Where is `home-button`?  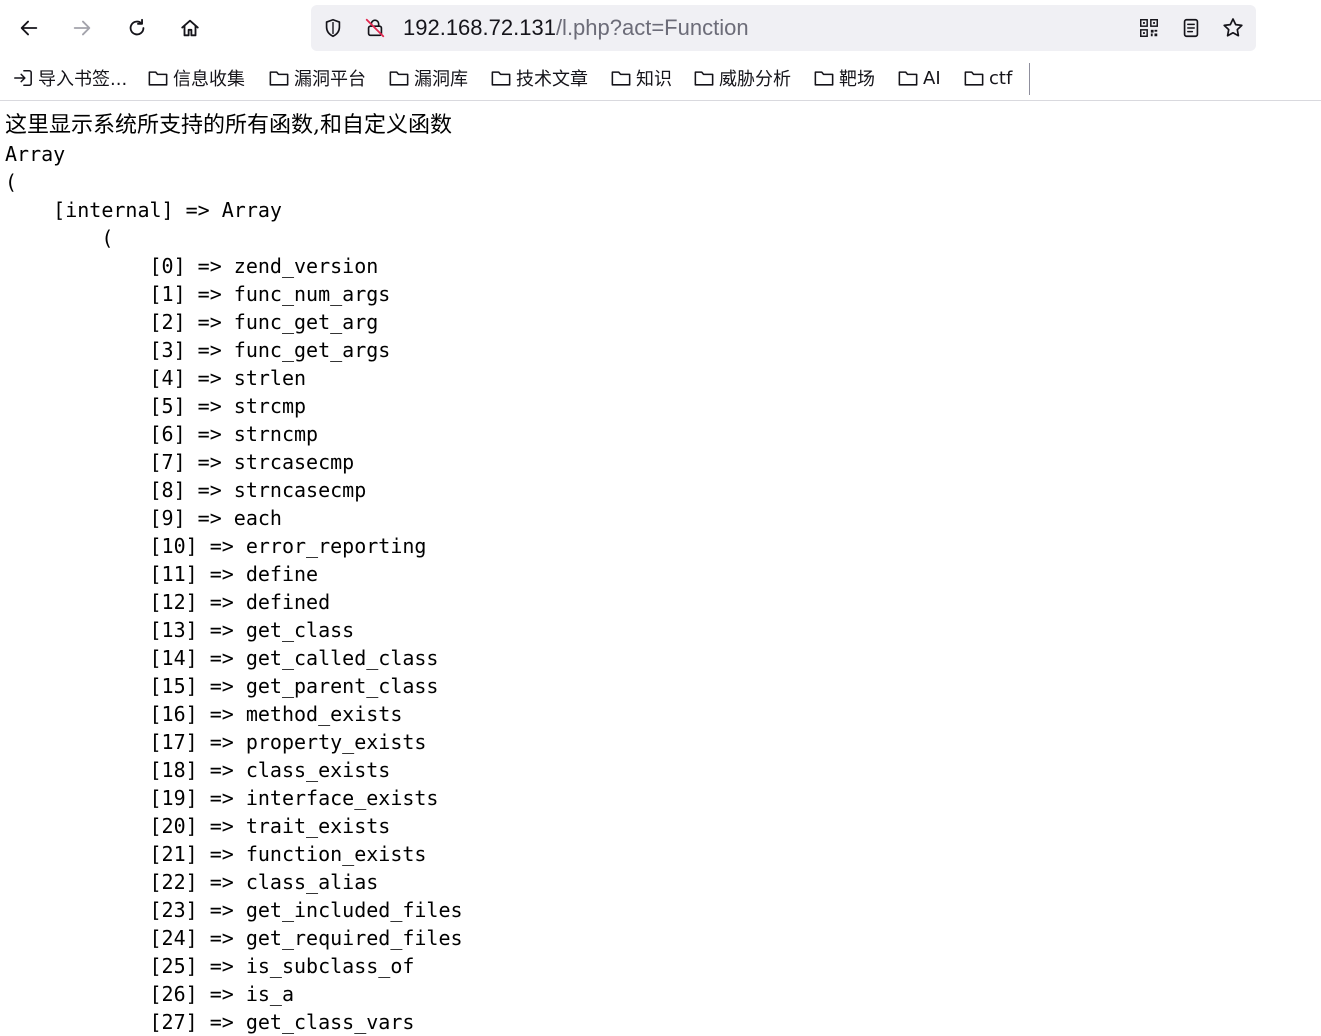 home-button is located at coordinates (190, 28).